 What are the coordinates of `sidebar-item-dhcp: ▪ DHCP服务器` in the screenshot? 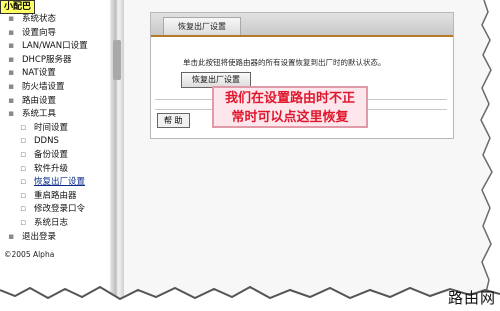 It's located at (48, 61).